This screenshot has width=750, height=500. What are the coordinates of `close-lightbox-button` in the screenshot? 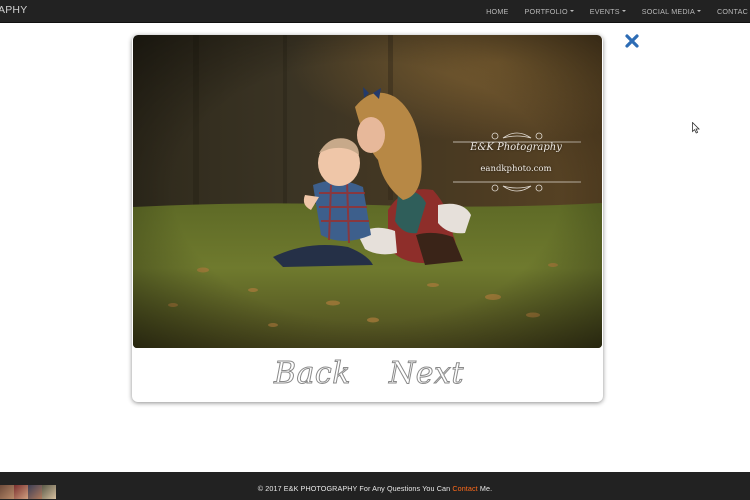 It's located at (632, 41).